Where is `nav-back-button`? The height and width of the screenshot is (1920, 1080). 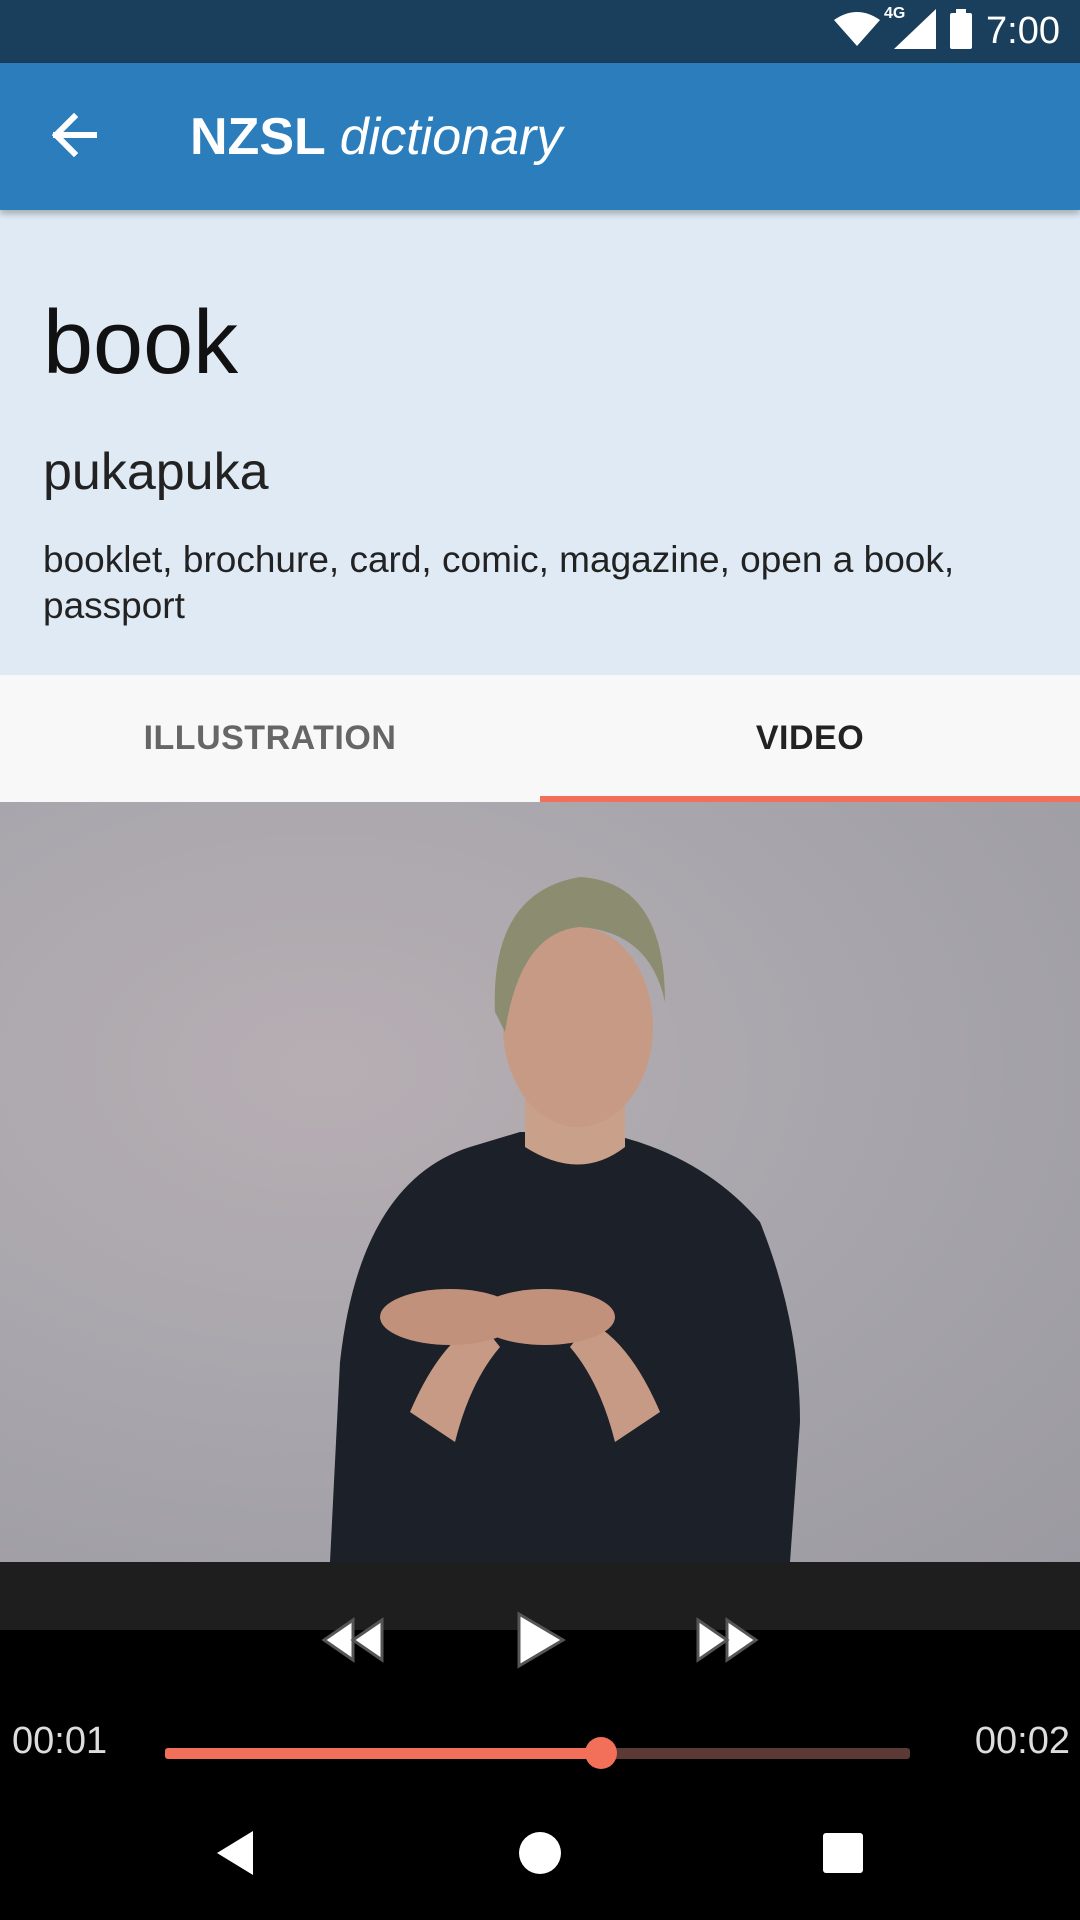 nav-back-button is located at coordinates (235, 1855).